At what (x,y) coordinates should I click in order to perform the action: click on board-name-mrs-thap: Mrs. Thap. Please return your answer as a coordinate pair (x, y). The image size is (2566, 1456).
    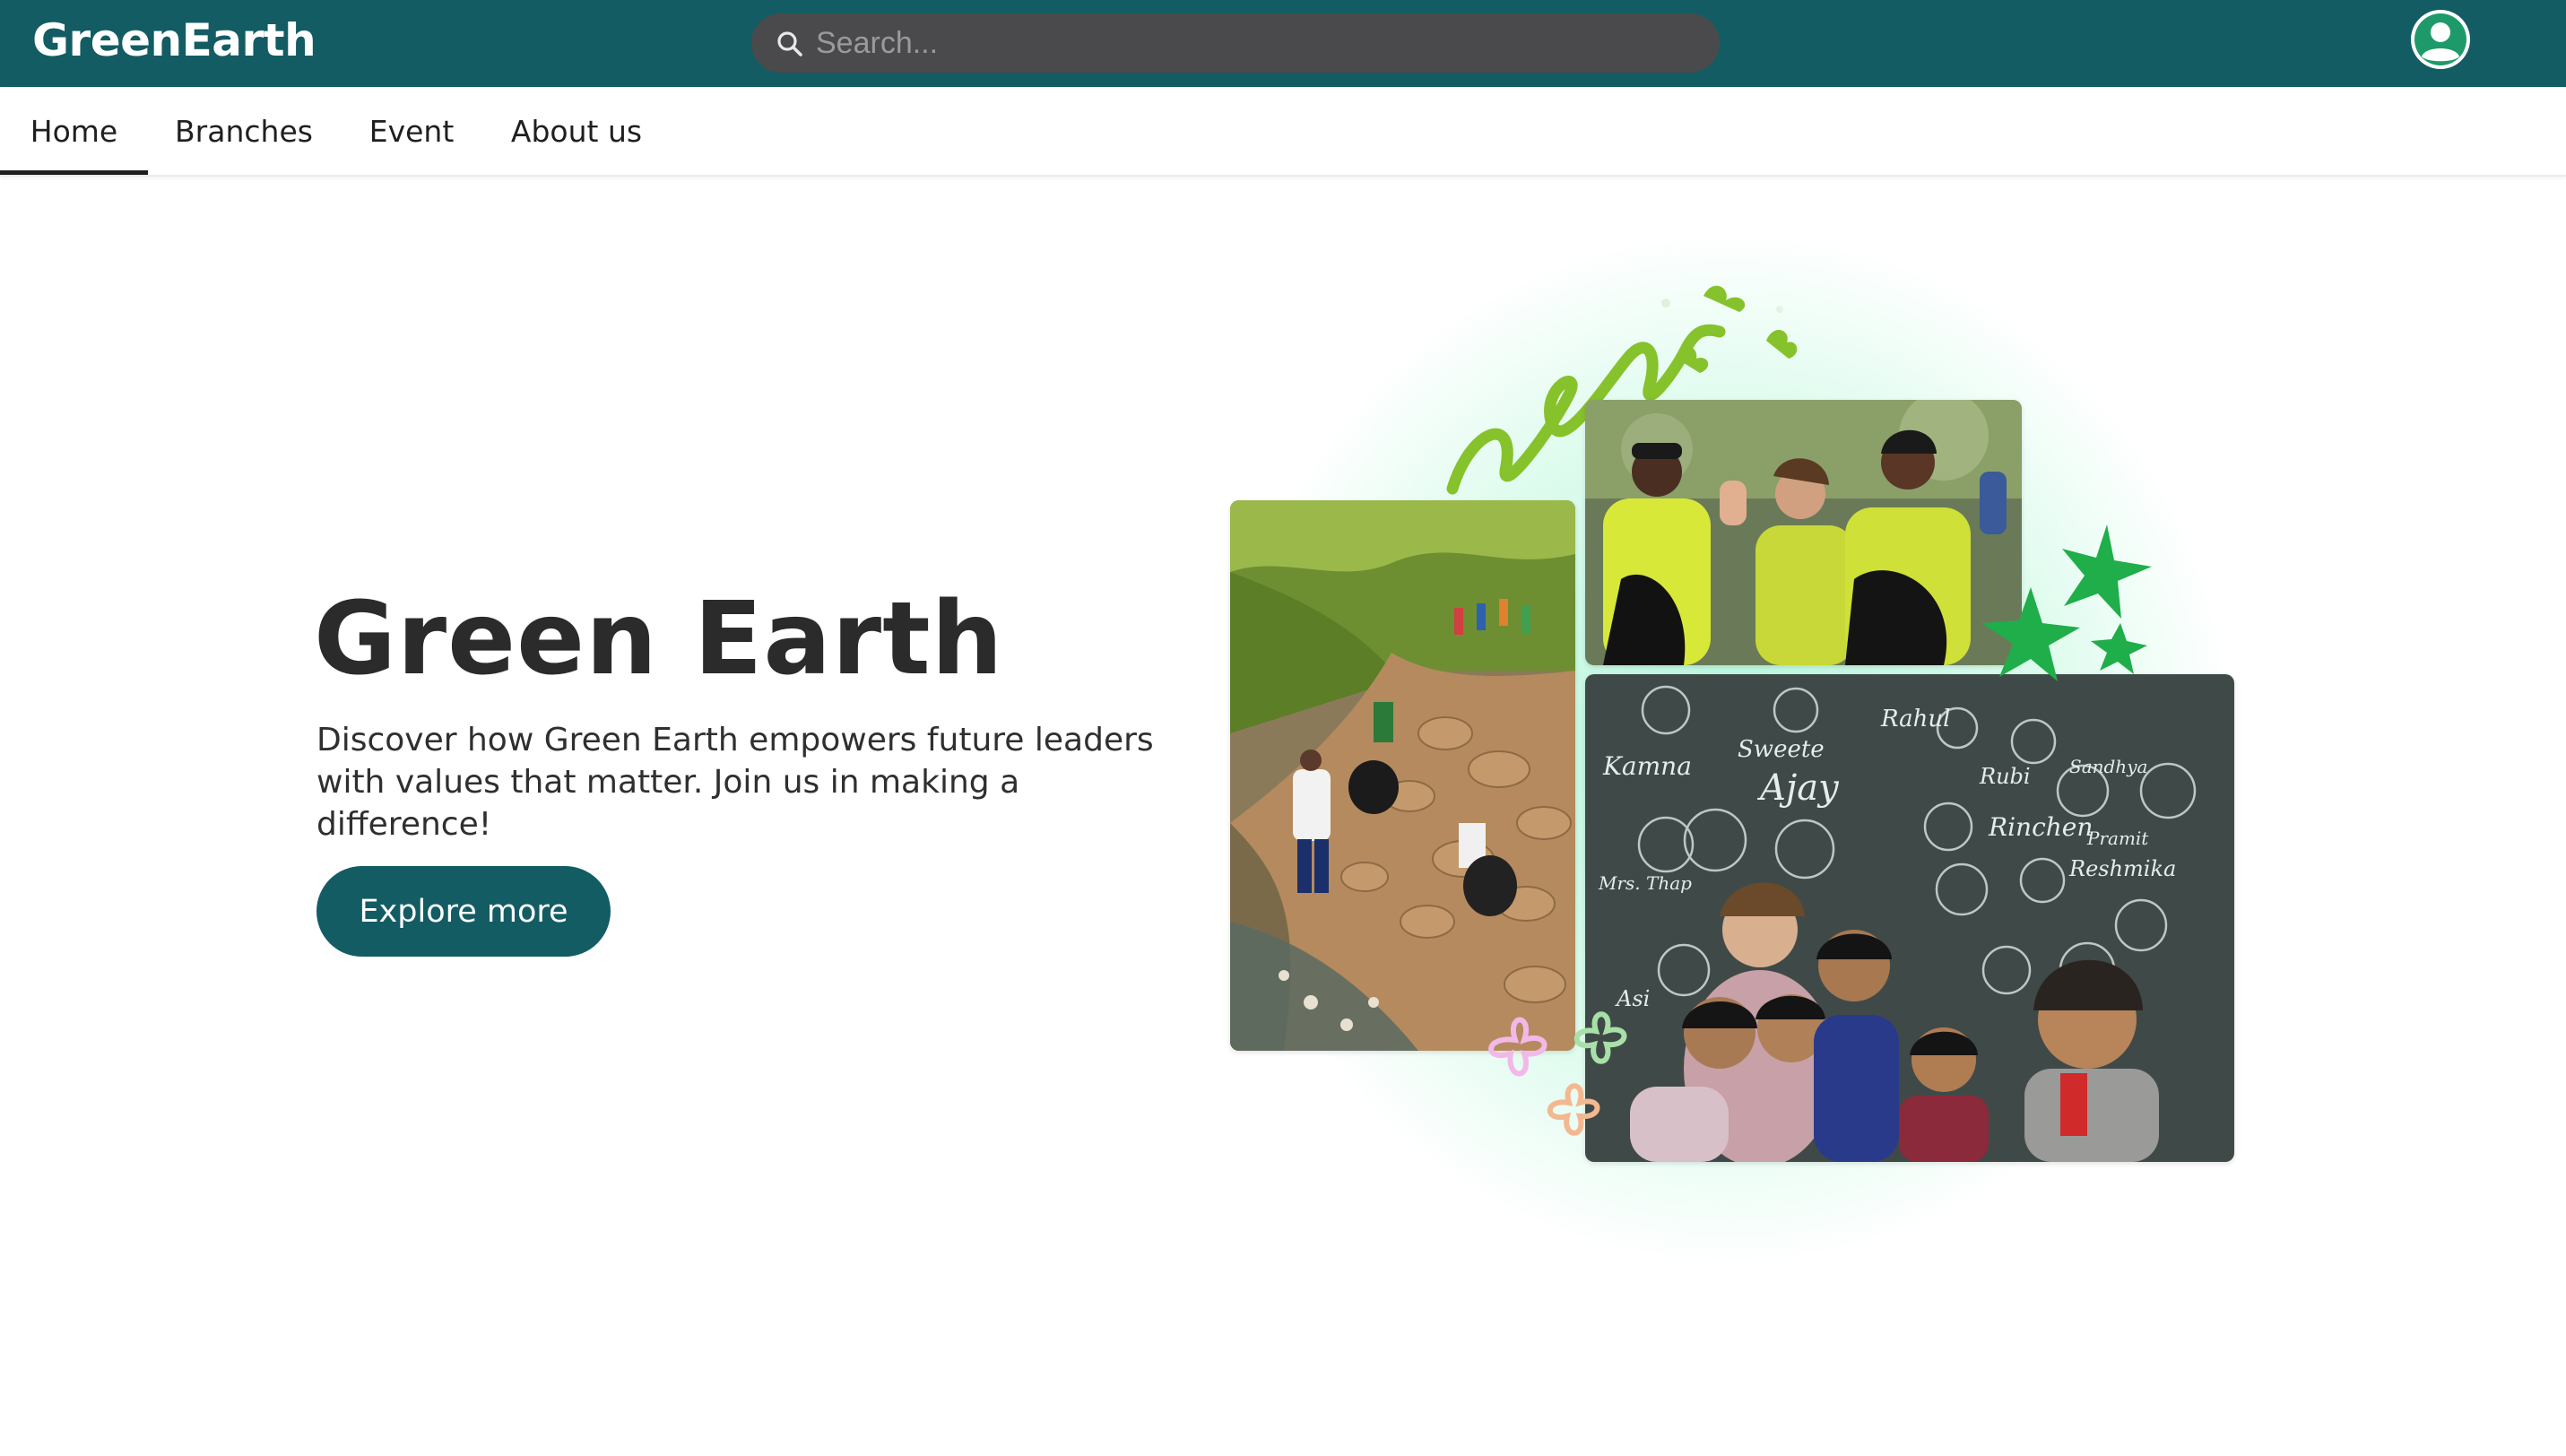
    Looking at the image, I should click on (1645, 883).